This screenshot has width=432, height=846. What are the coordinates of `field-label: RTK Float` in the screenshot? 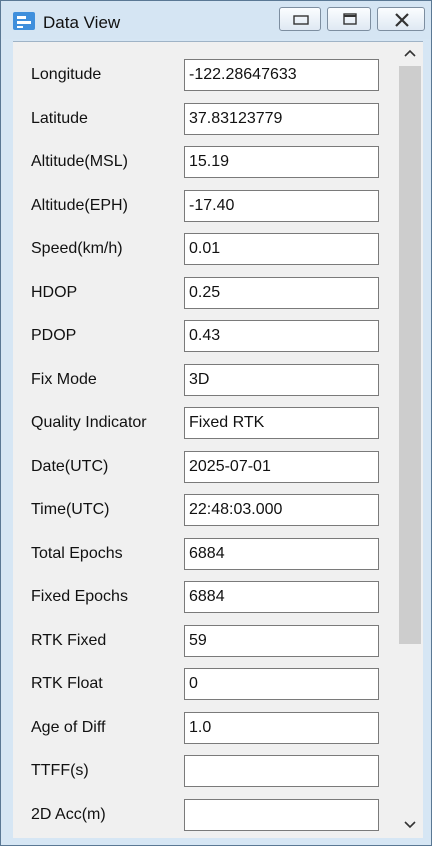 It's located at (67, 683).